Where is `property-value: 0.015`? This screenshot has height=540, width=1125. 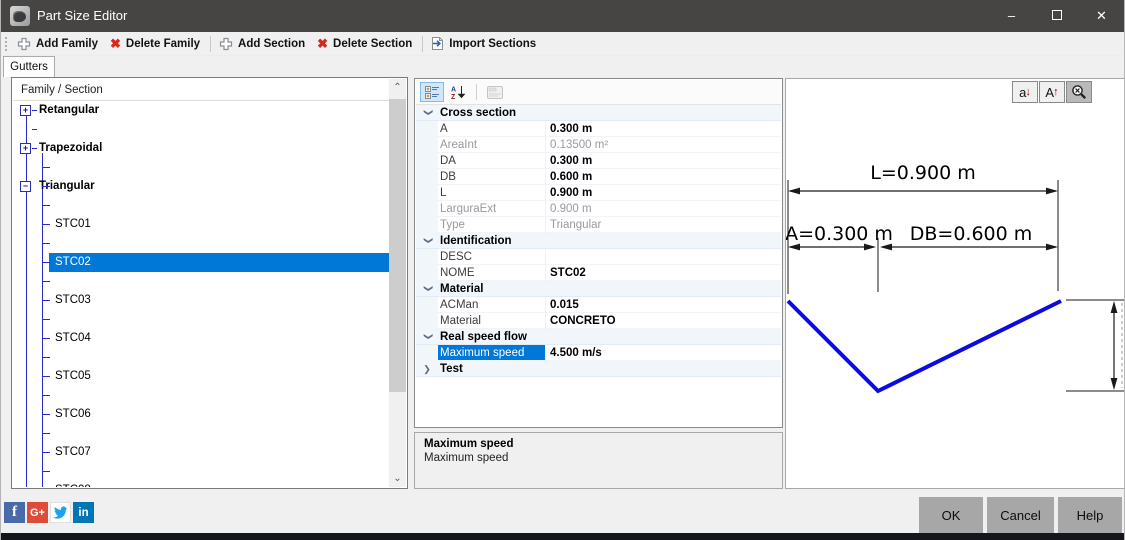 property-value: 0.015 is located at coordinates (663, 305).